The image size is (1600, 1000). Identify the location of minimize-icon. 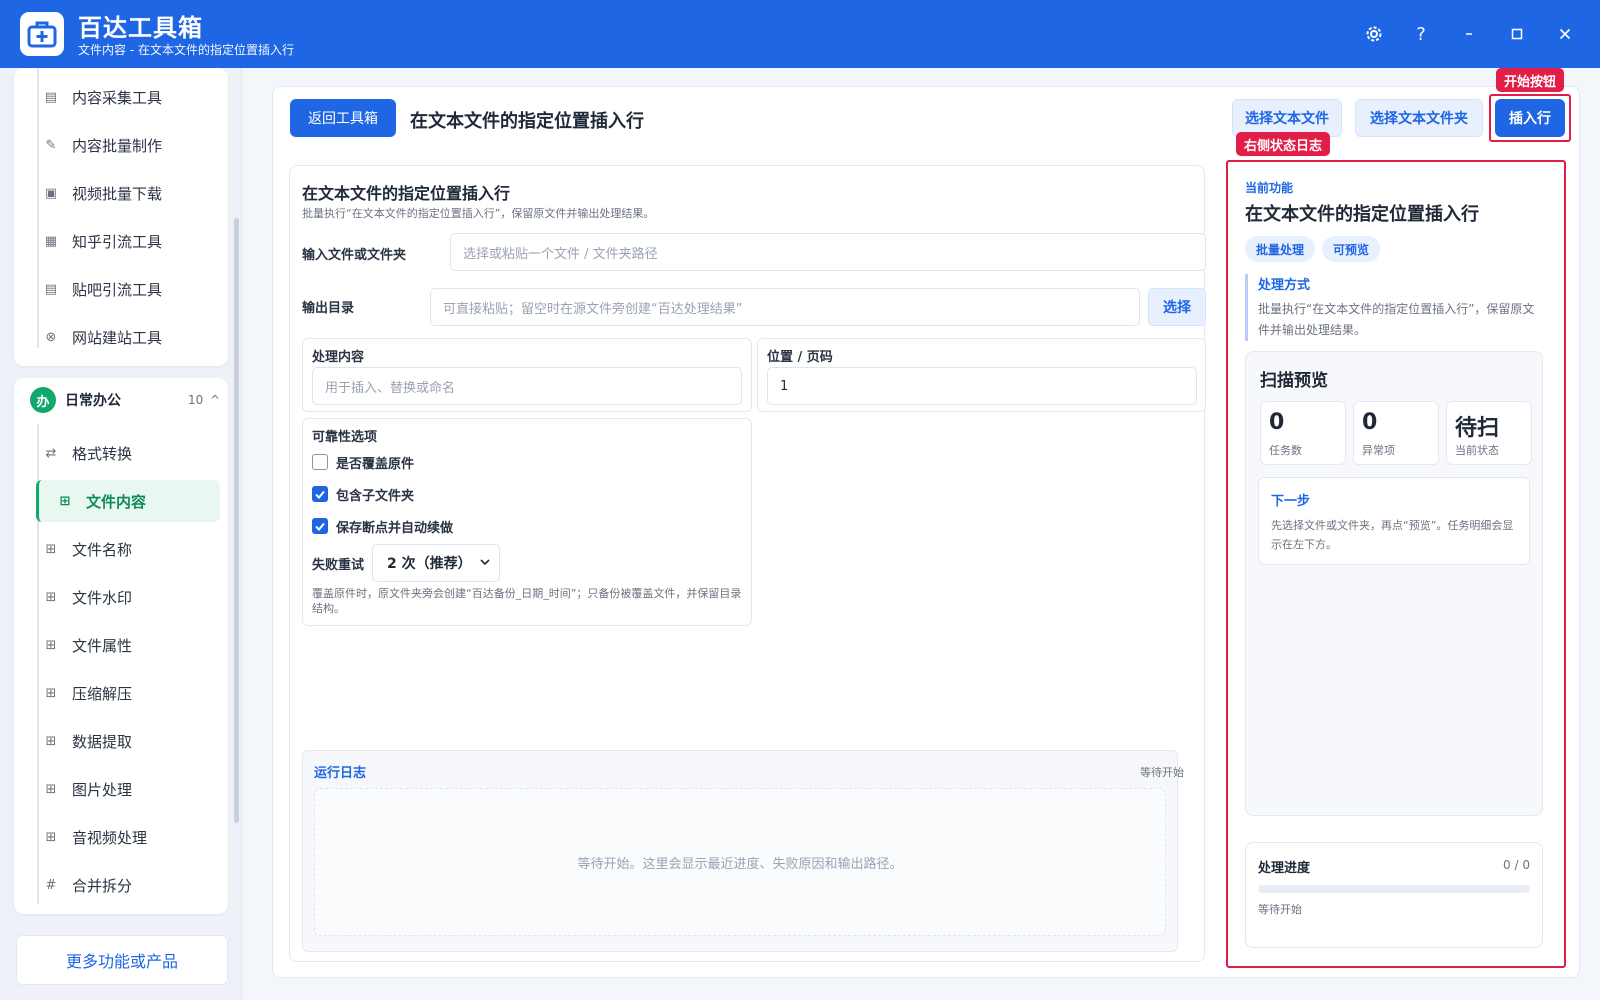
(1469, 34).